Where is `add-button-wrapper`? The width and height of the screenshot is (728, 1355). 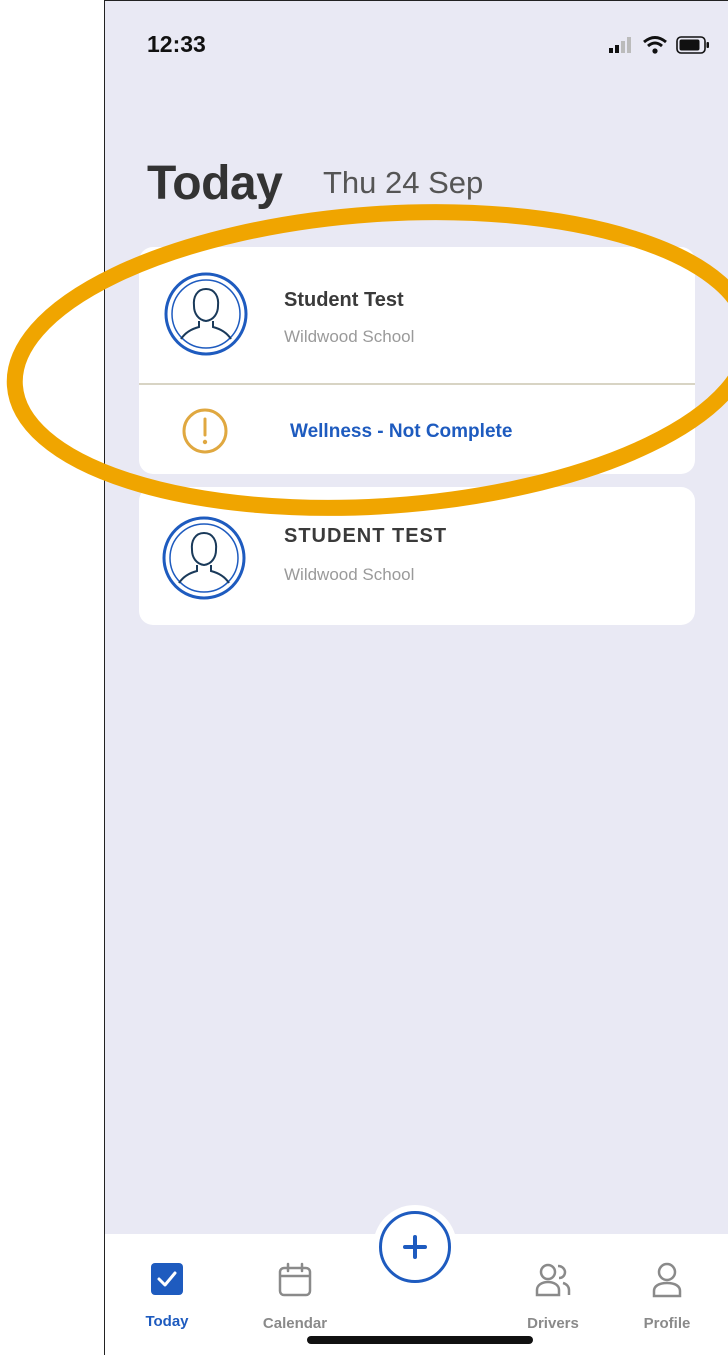 add-button-wrapper is located at coordinates (415, 1247).